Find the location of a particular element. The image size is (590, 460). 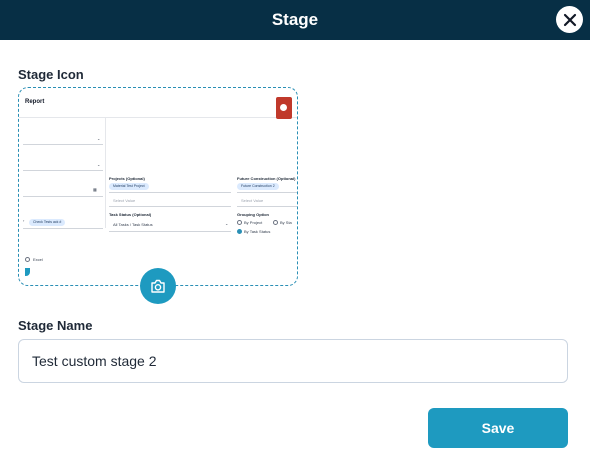

preview-grouping-label: Grouping Option is located at coordinates (253, 214).